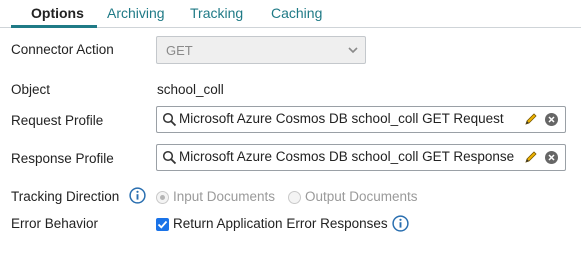 The image size is (581, 256). What do you see at coordinates (353, 50) in the screenshot?
I see `chevron-down-icon` at bounding box center [353, 50].